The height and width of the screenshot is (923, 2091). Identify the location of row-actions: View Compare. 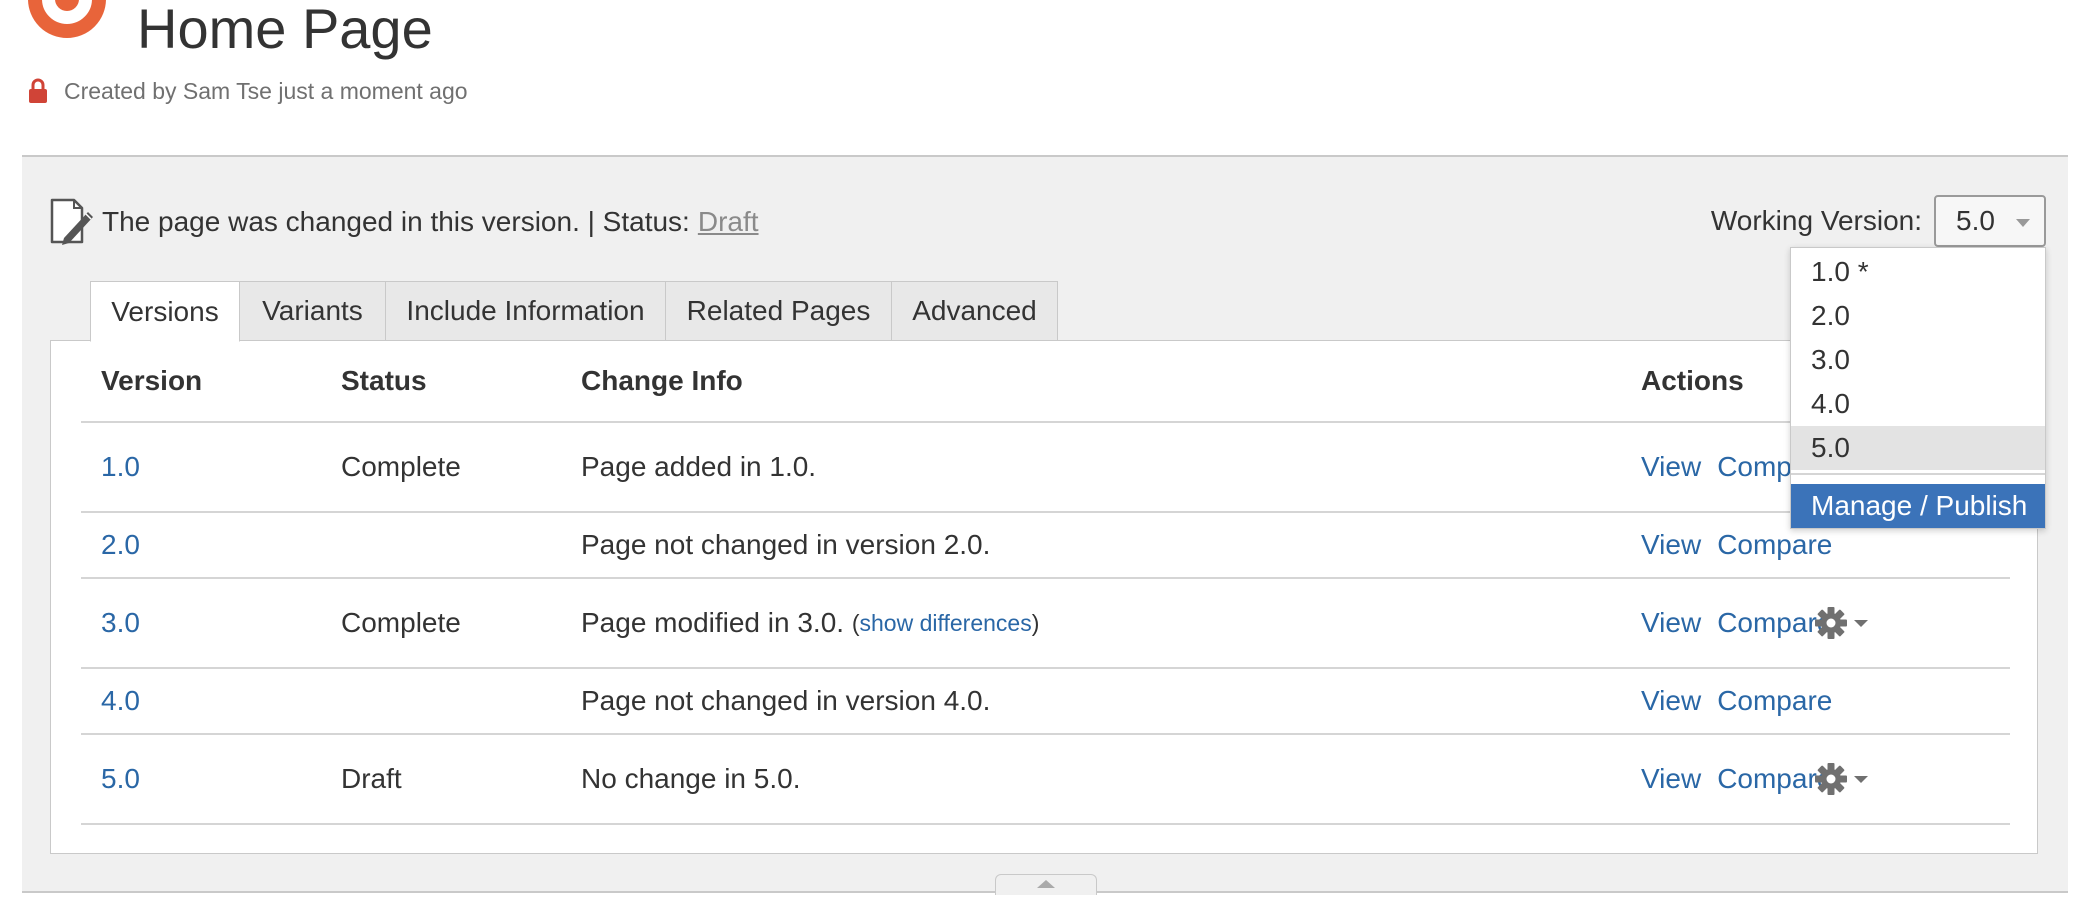
(1744, 701).